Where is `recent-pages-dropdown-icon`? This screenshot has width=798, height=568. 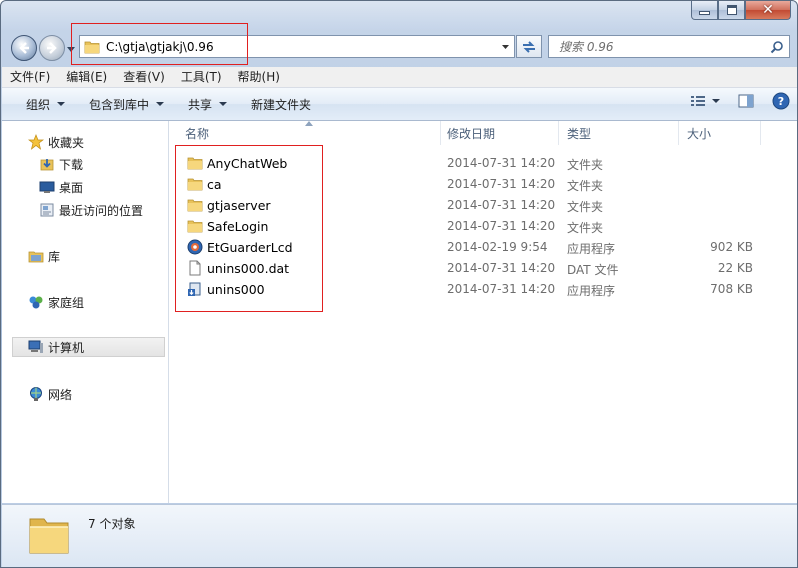 recent-pages-dropdown-icon is located at coordinates (71, 49).